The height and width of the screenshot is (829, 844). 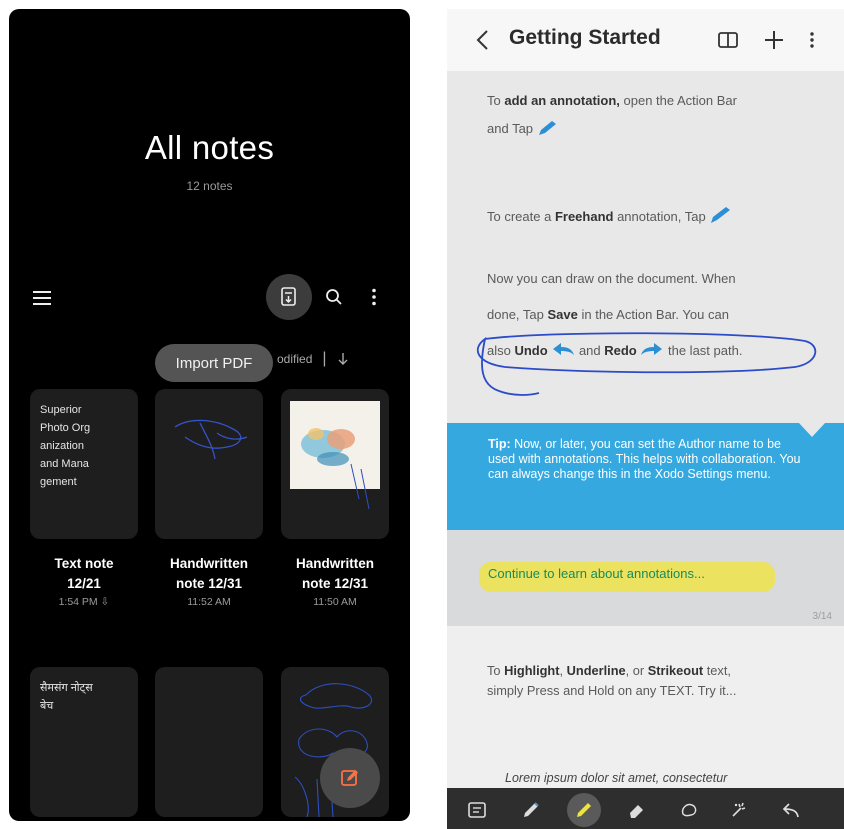 I want to click on note-time: 11:50 AM, so click(x=335, y=602).